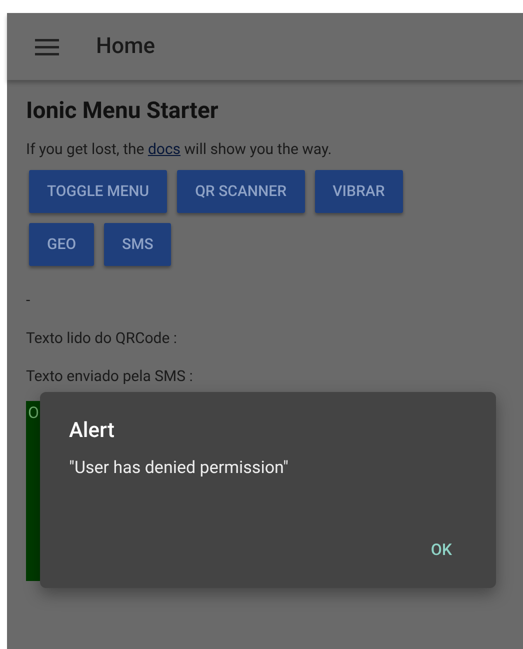  What do you see at coordinates (138, 244) in the screenshot?
I see `action-button: SMS` at bounding box center [138, 244].